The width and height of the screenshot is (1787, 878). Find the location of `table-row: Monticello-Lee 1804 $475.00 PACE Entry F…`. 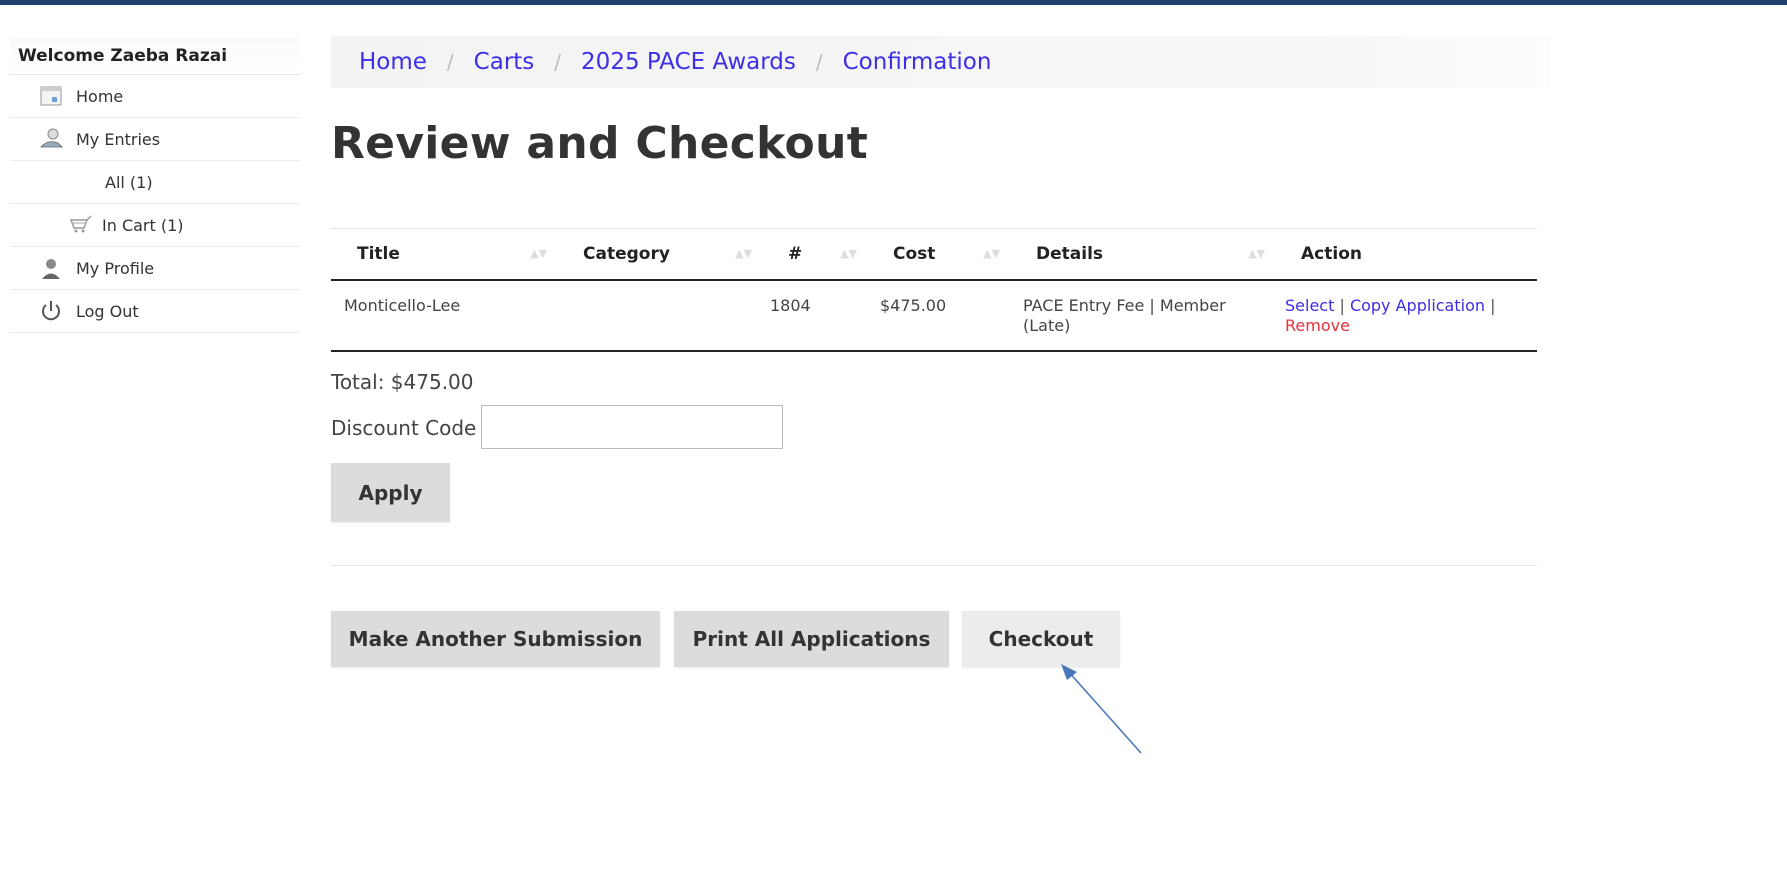

table-row: Monticello-Lee 1804 $475.00 PACE Entry F… is located at coordinates (934, 316).